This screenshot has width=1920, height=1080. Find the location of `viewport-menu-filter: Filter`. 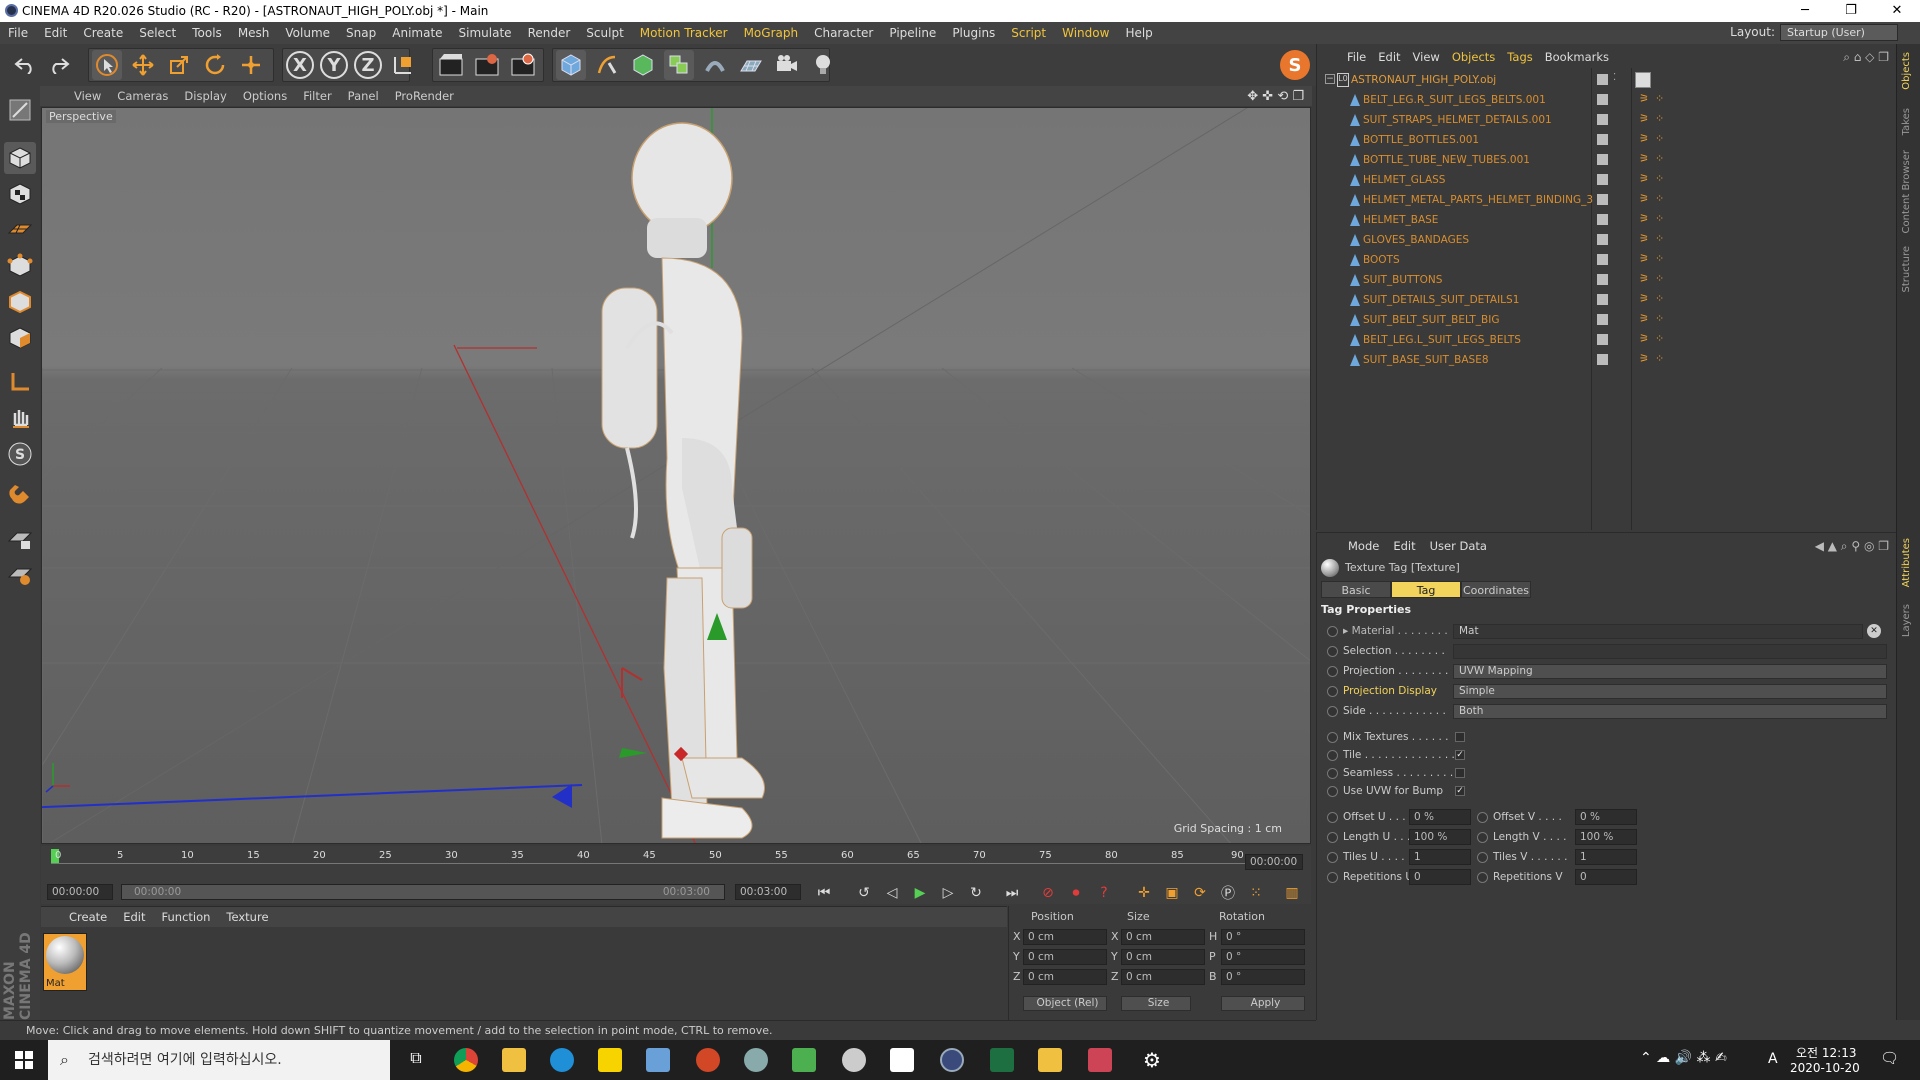

viewport-menu-filter: Filter is located at coordinates (317, 96).